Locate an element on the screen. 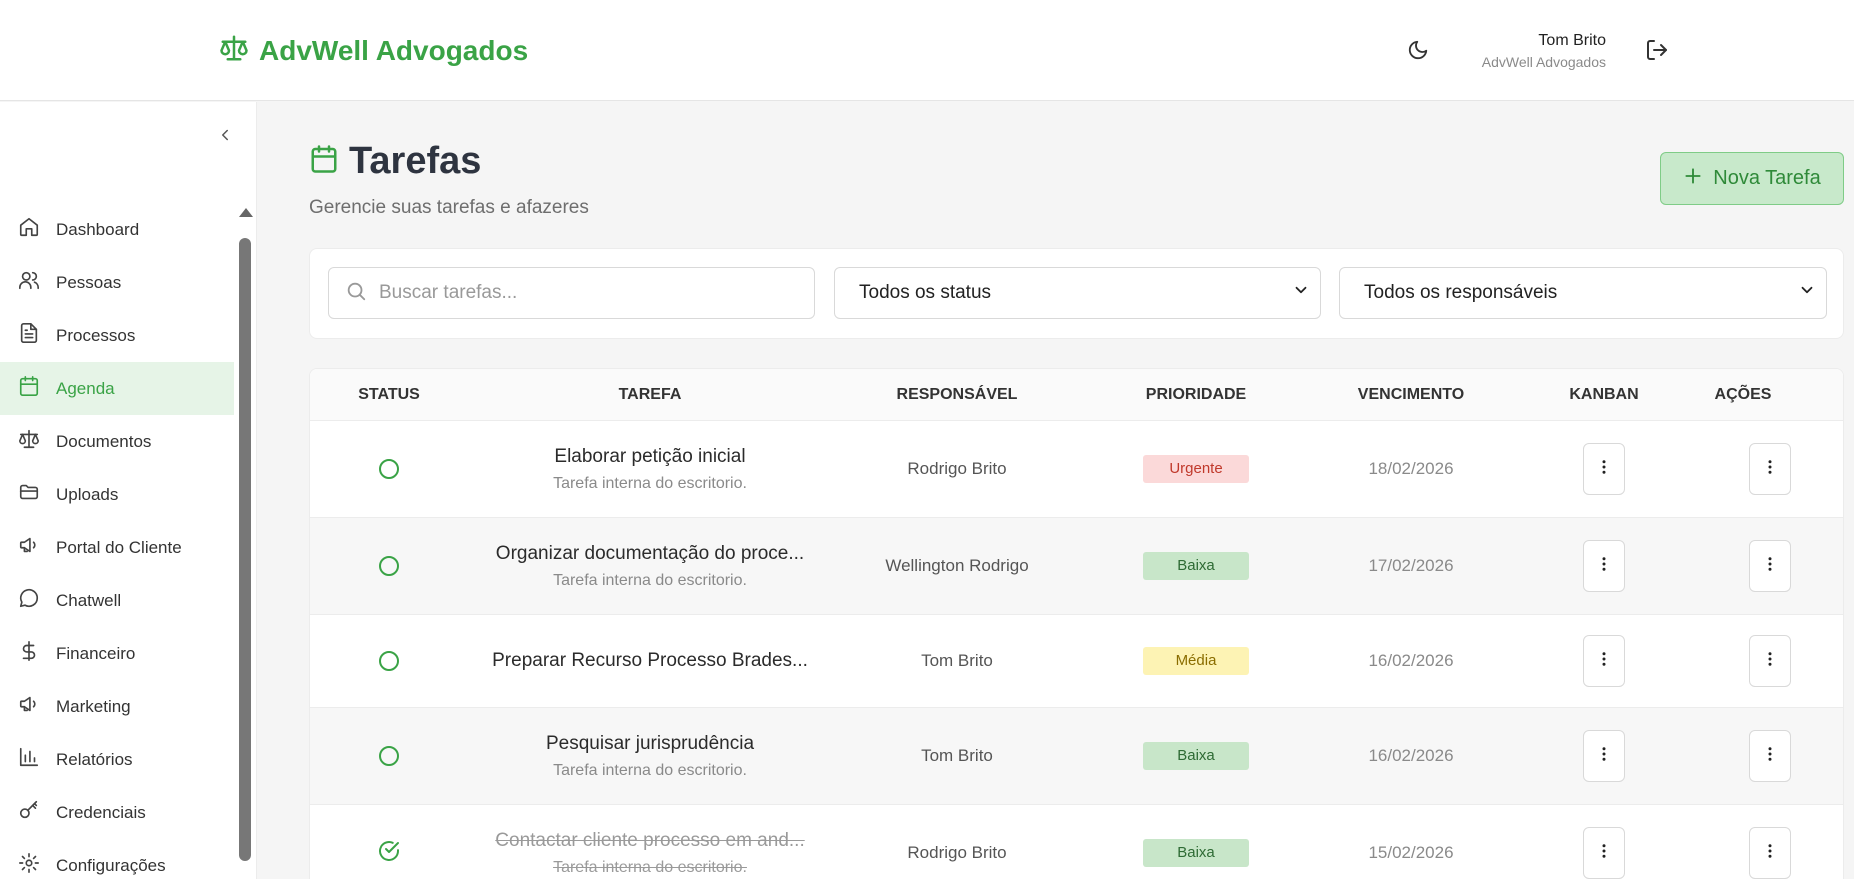 This screenshot has height=879, width=1854. scale-icon is located at coordinates (234, 50).